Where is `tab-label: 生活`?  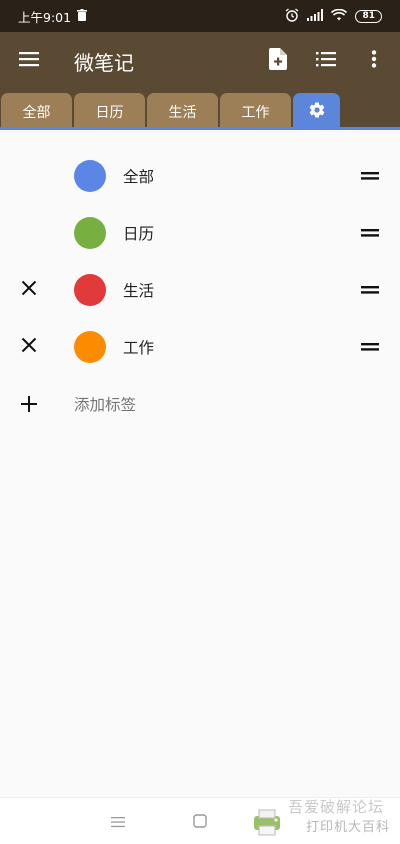 tab-label: 生活 is located at coordinates (182, 112).